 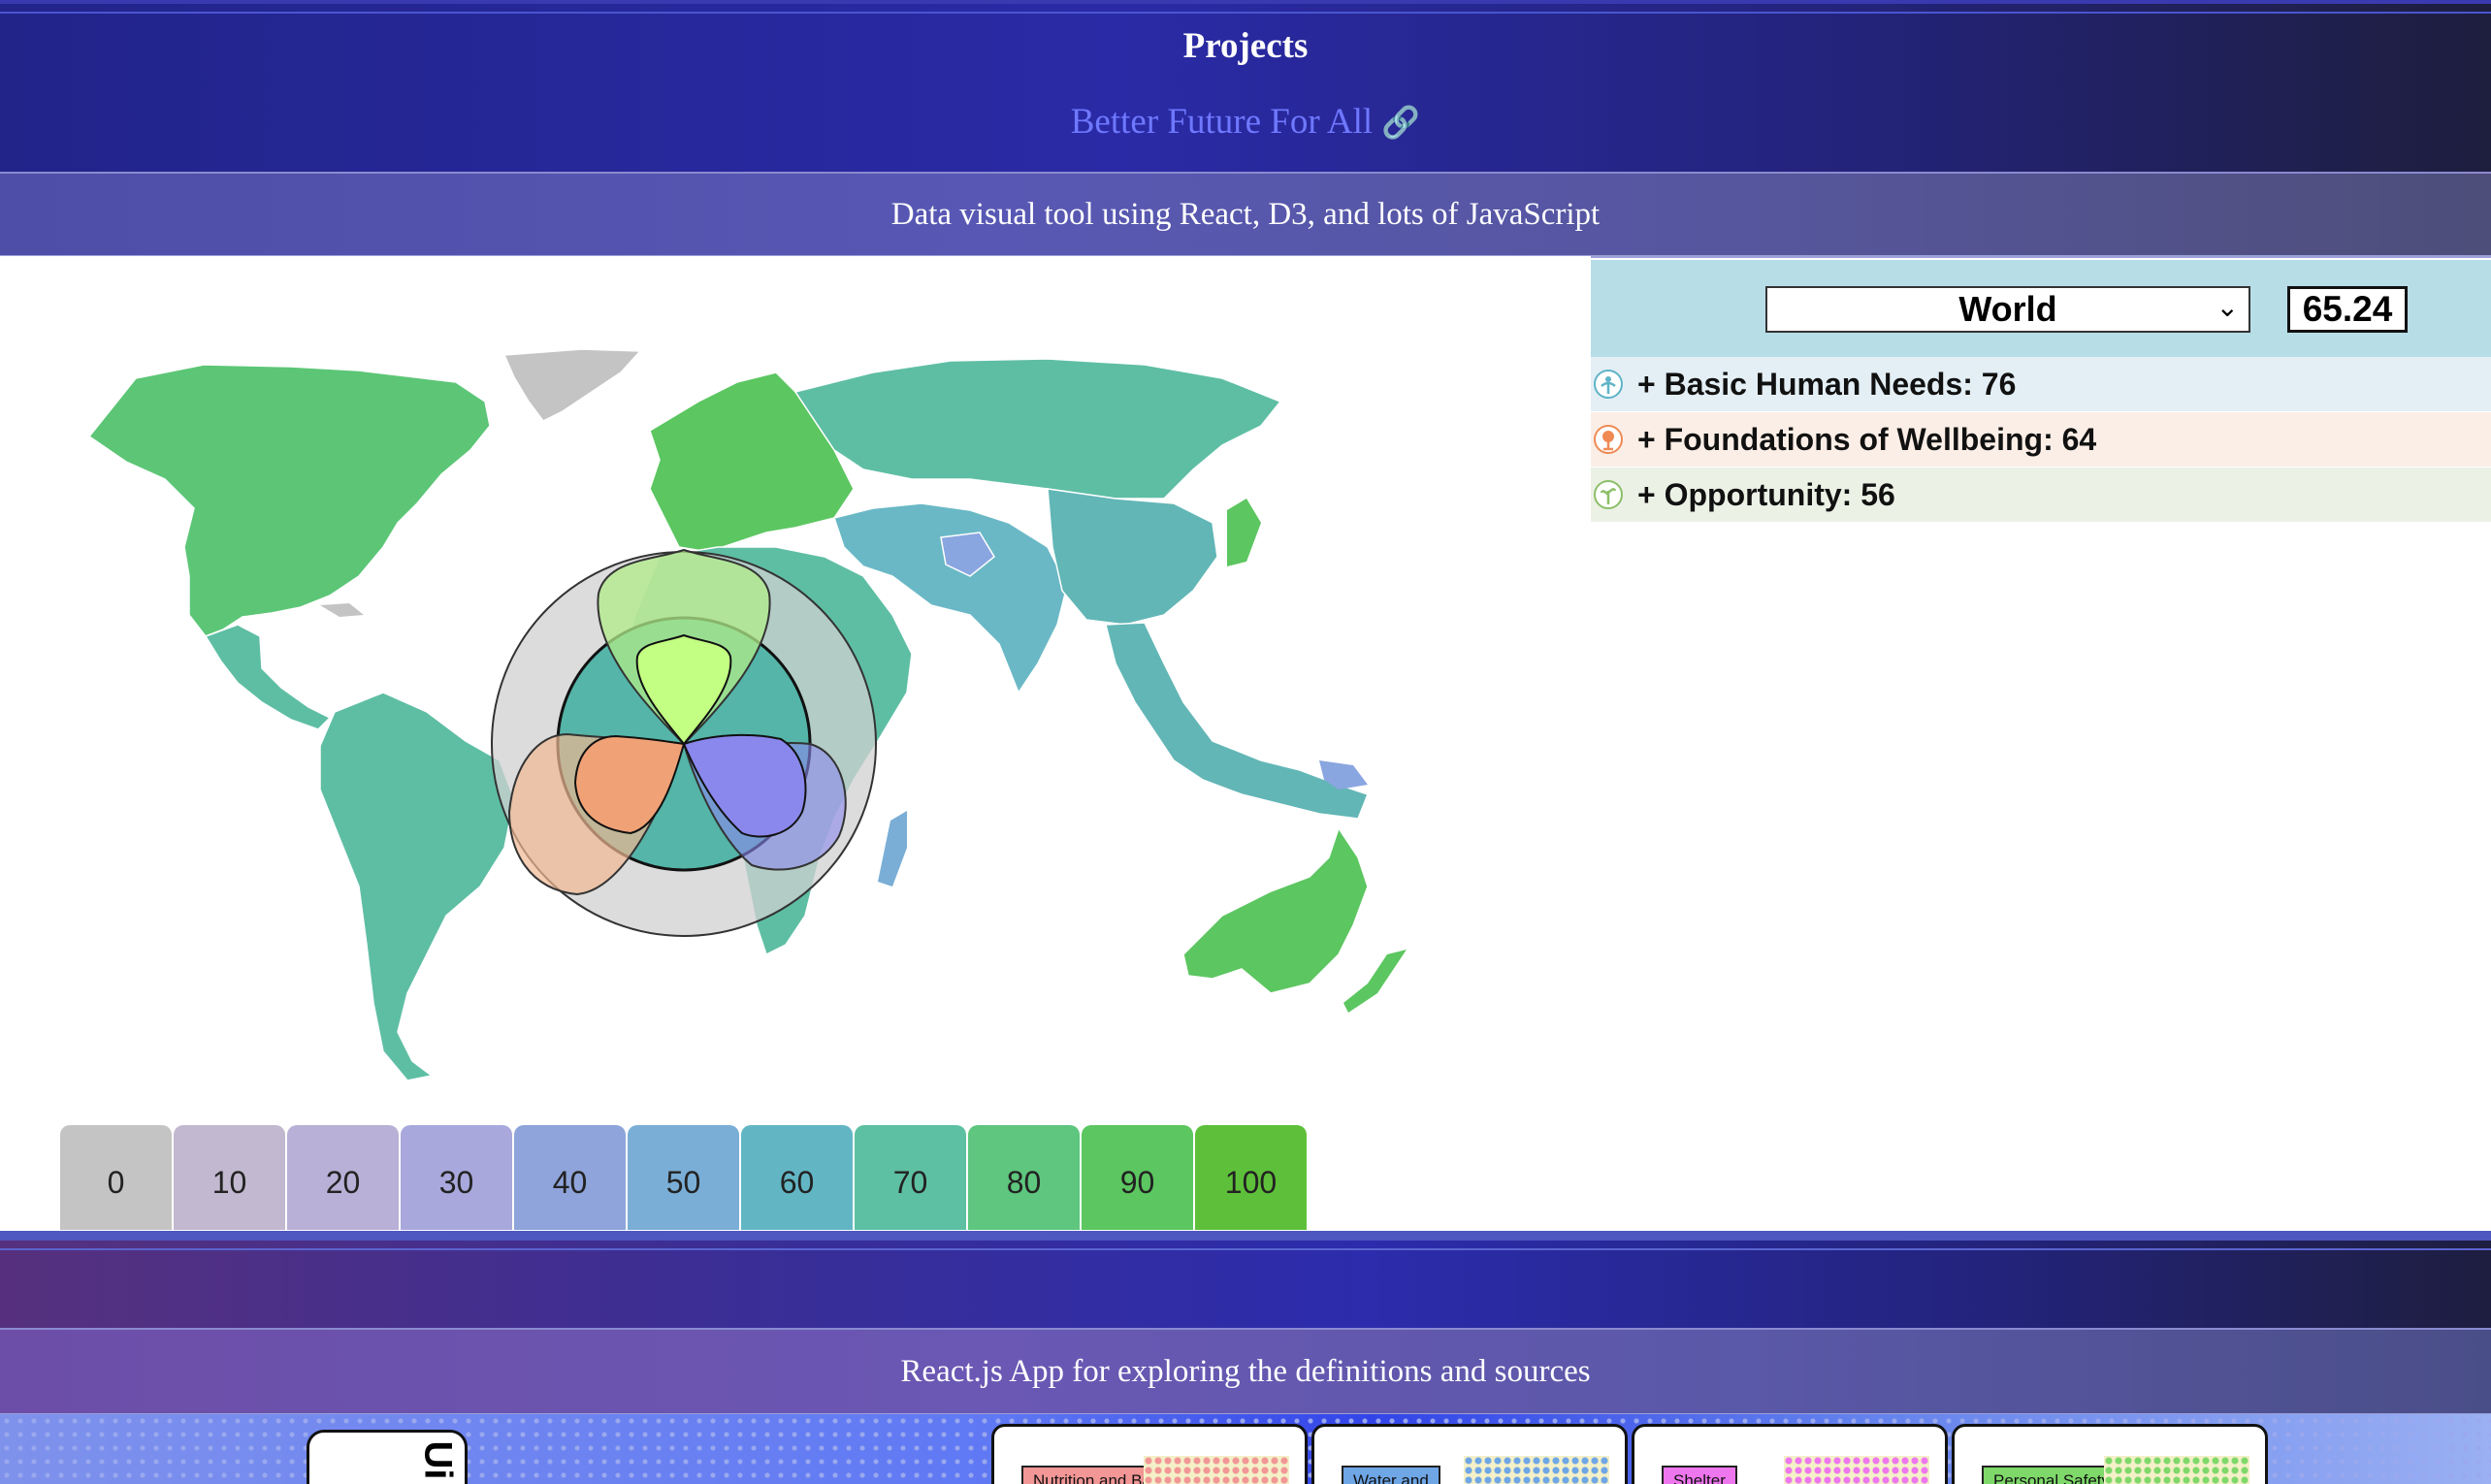 I want to click on foundations-of-wellbeing-icon, so click(x=1608, y=439).